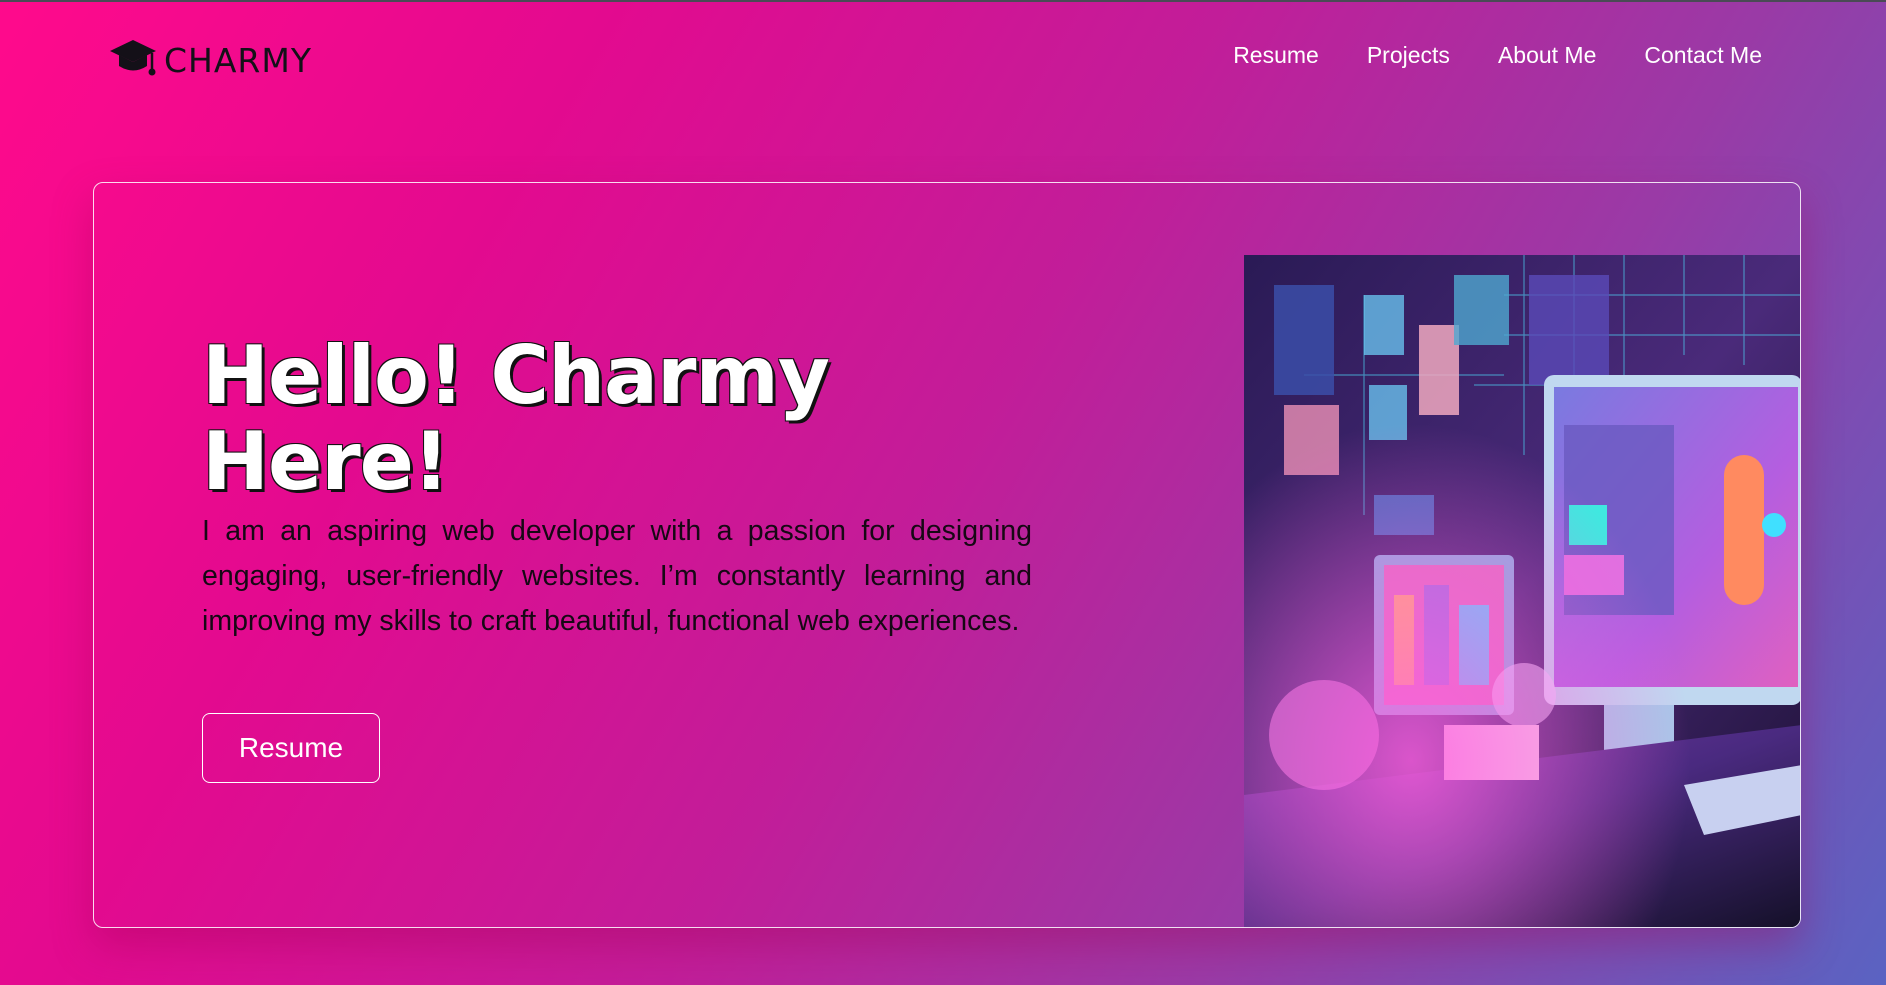 This screenshot has height=985, width=1886. Describe the element at coordinates (238, 60) in the screenshot. I see `brand-name: CHARMY` at that location.